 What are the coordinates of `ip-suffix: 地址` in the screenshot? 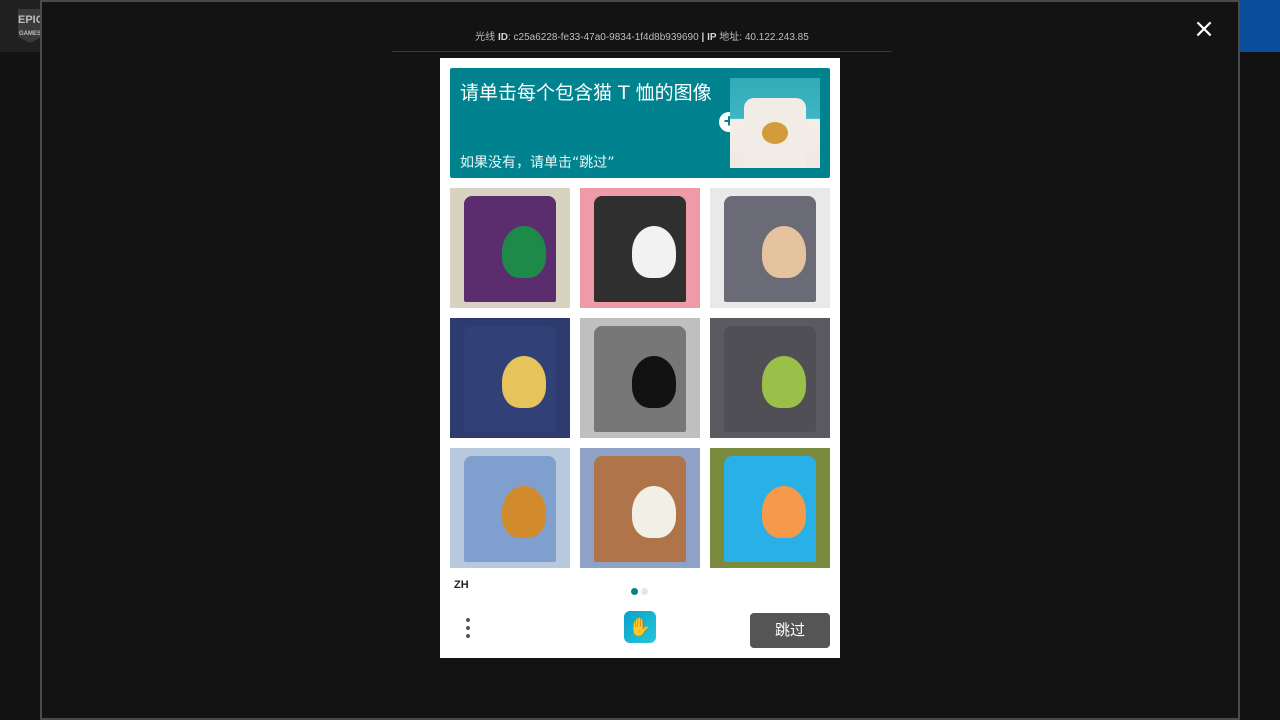 It's located at (729, 37).